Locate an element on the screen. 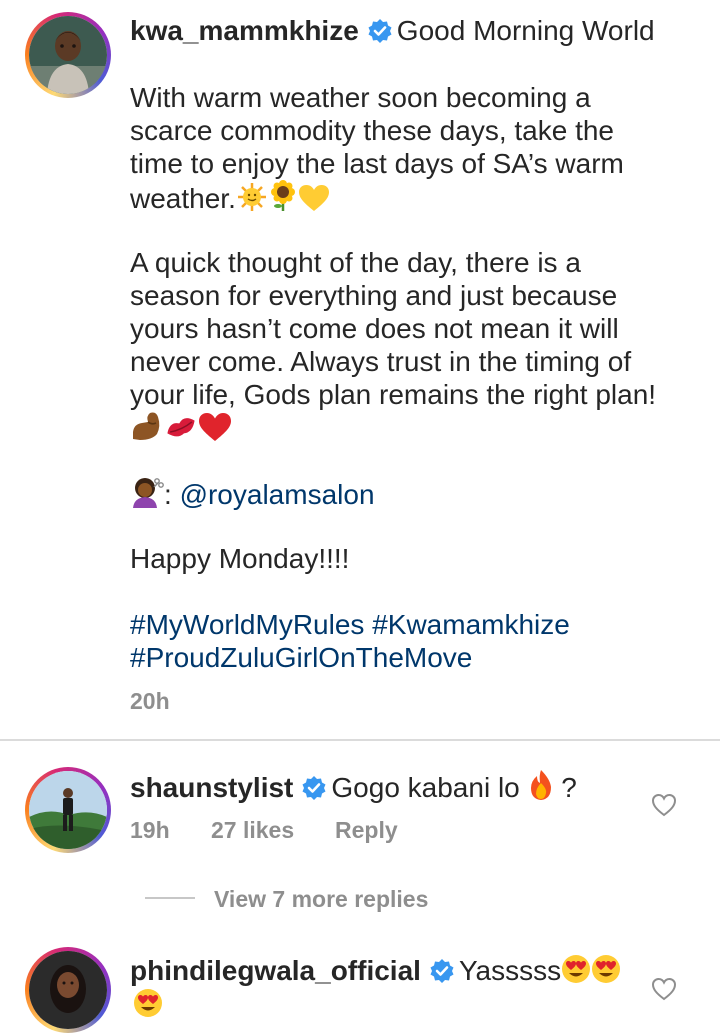  yellow-heart-emoji-icon is located at coordinates (314, 198).